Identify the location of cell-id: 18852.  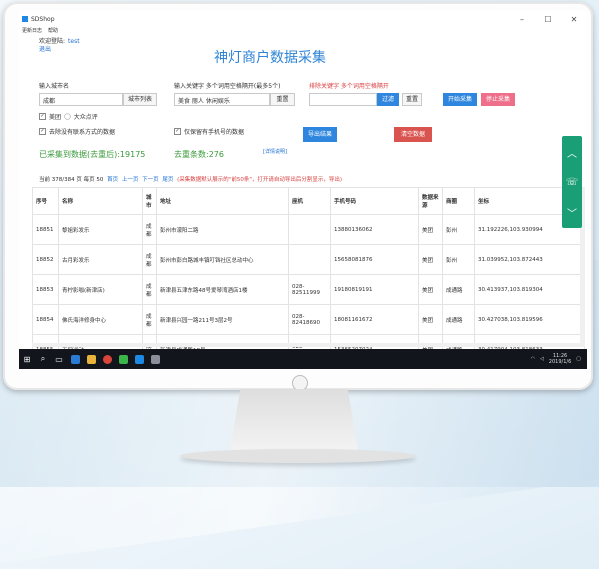
(45, 259).